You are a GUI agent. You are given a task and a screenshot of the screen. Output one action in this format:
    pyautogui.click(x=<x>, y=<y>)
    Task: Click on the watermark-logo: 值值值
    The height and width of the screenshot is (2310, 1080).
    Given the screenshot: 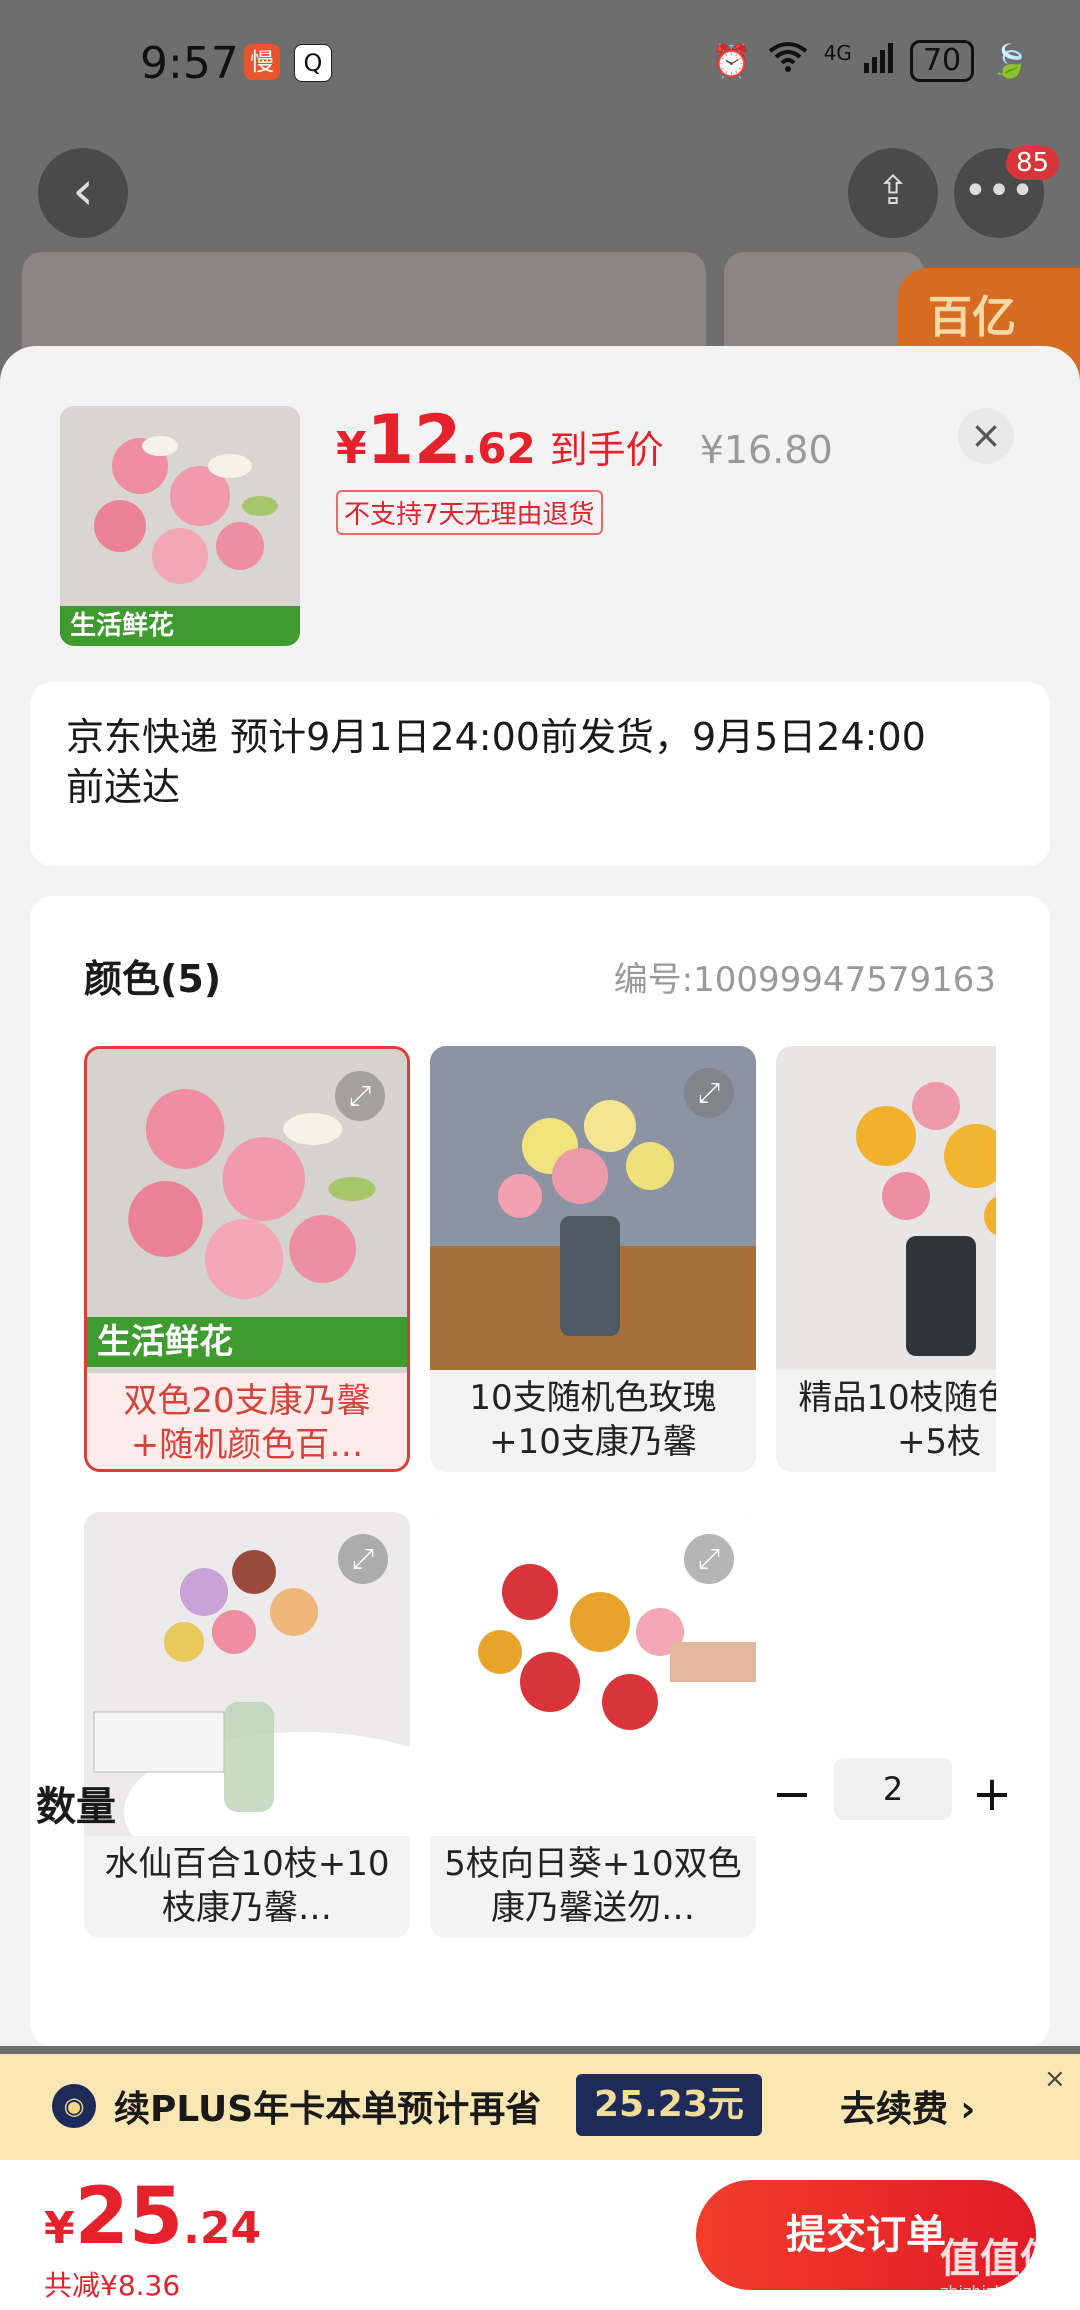 What is the action you would take?
    pyautogui.click(x=1000, y=2259)
    